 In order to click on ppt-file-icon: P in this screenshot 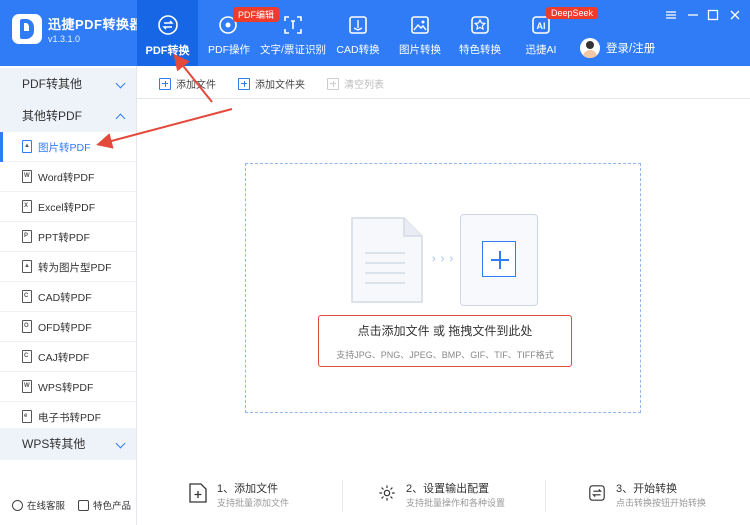, I will do `click(27, 236)`.